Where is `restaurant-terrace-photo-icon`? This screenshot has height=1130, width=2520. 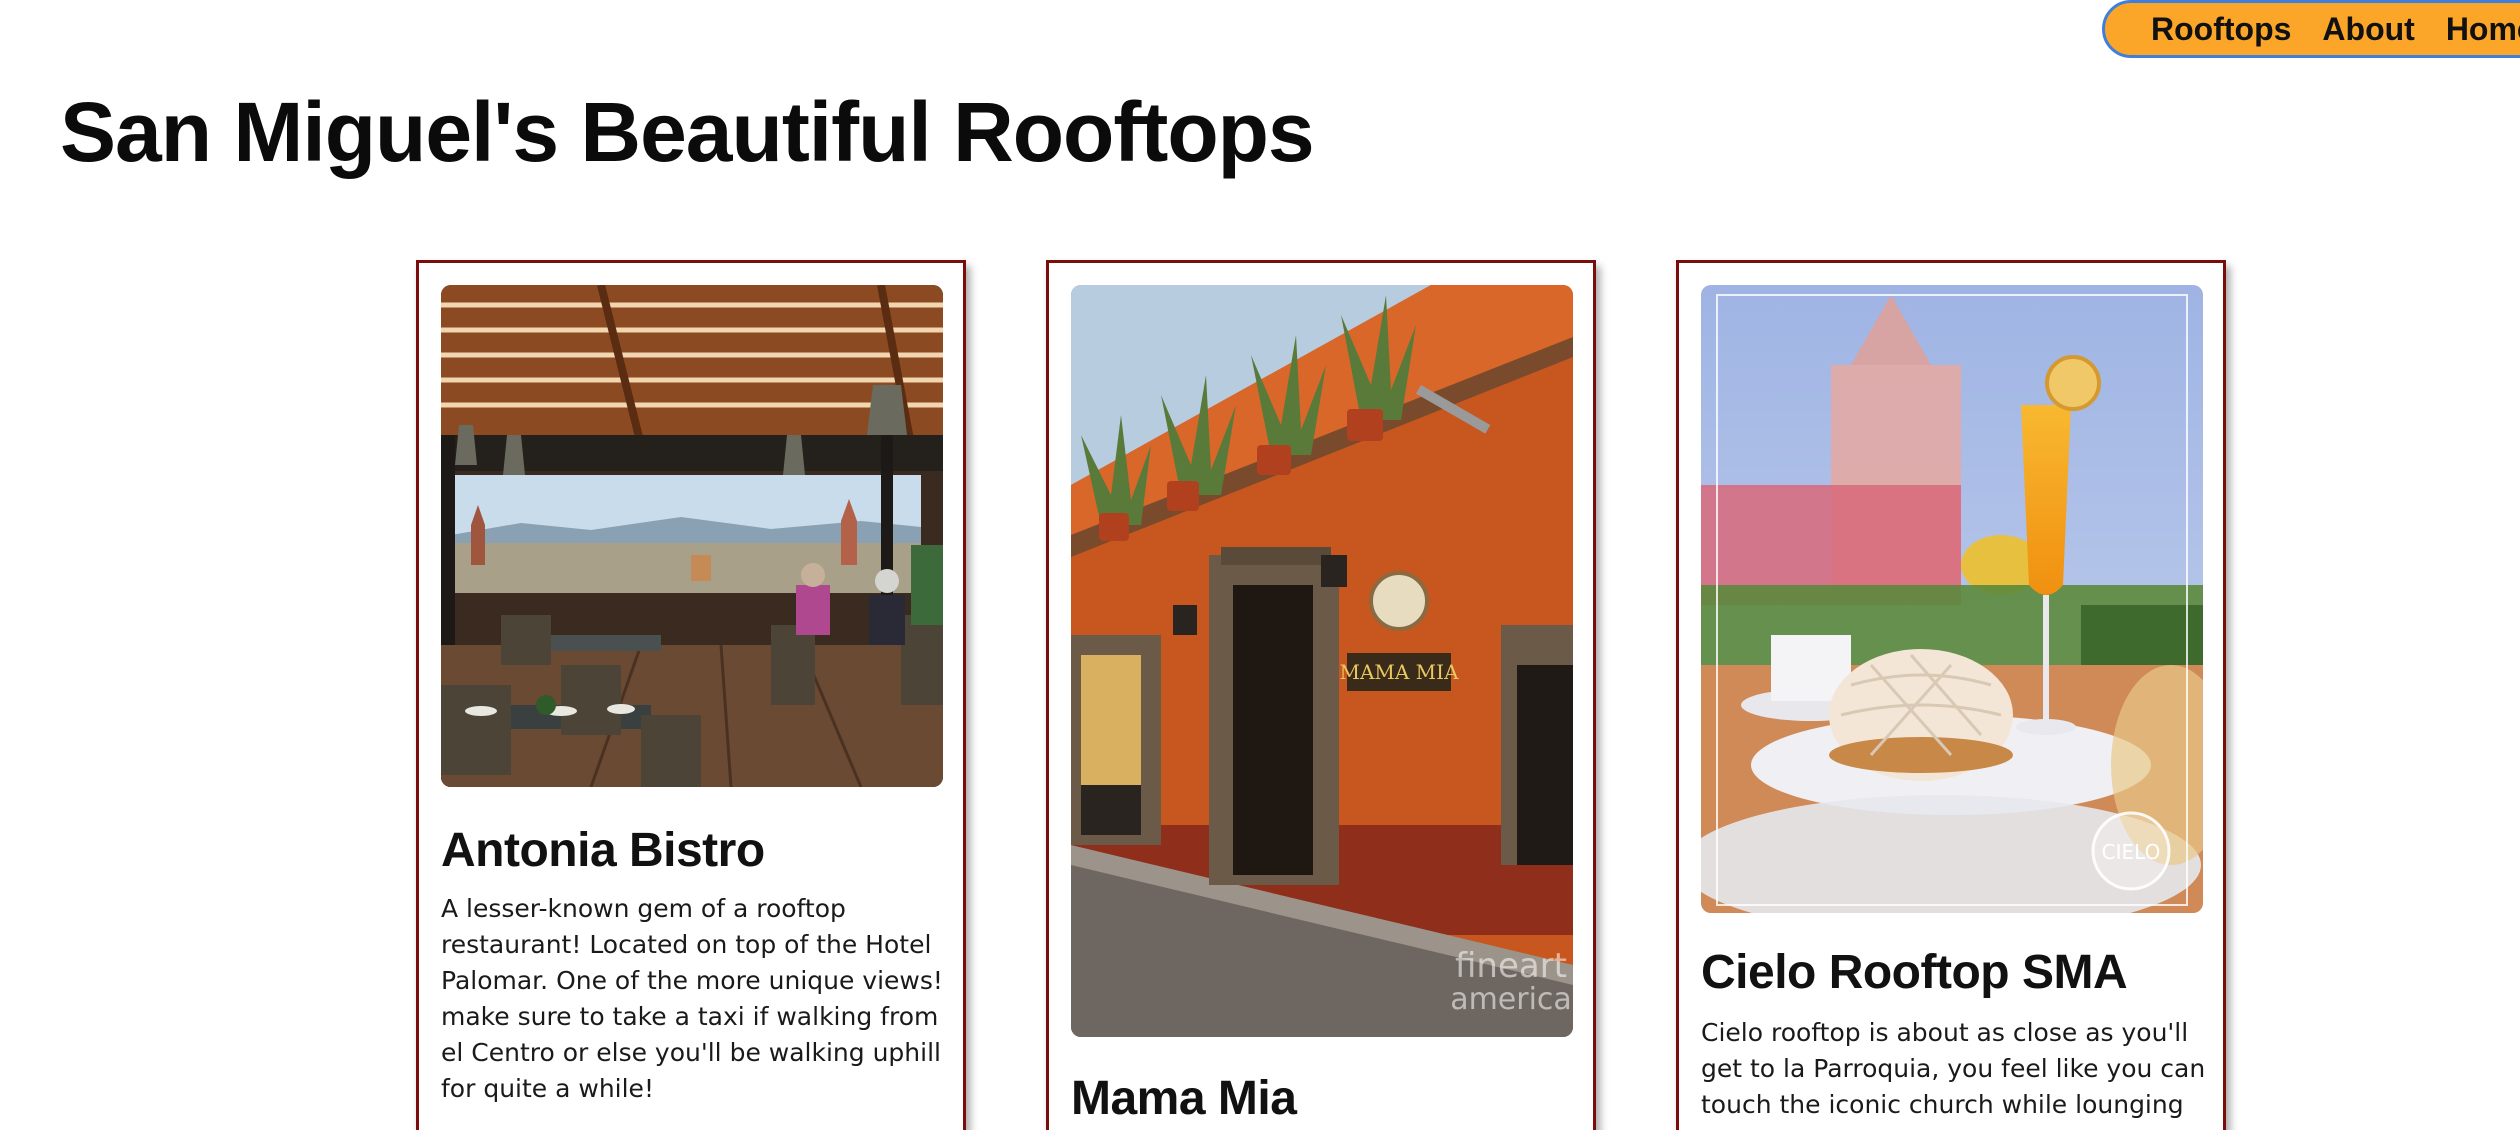 restaurant-terrace-photo-icon is located at coordinates (692, 536).